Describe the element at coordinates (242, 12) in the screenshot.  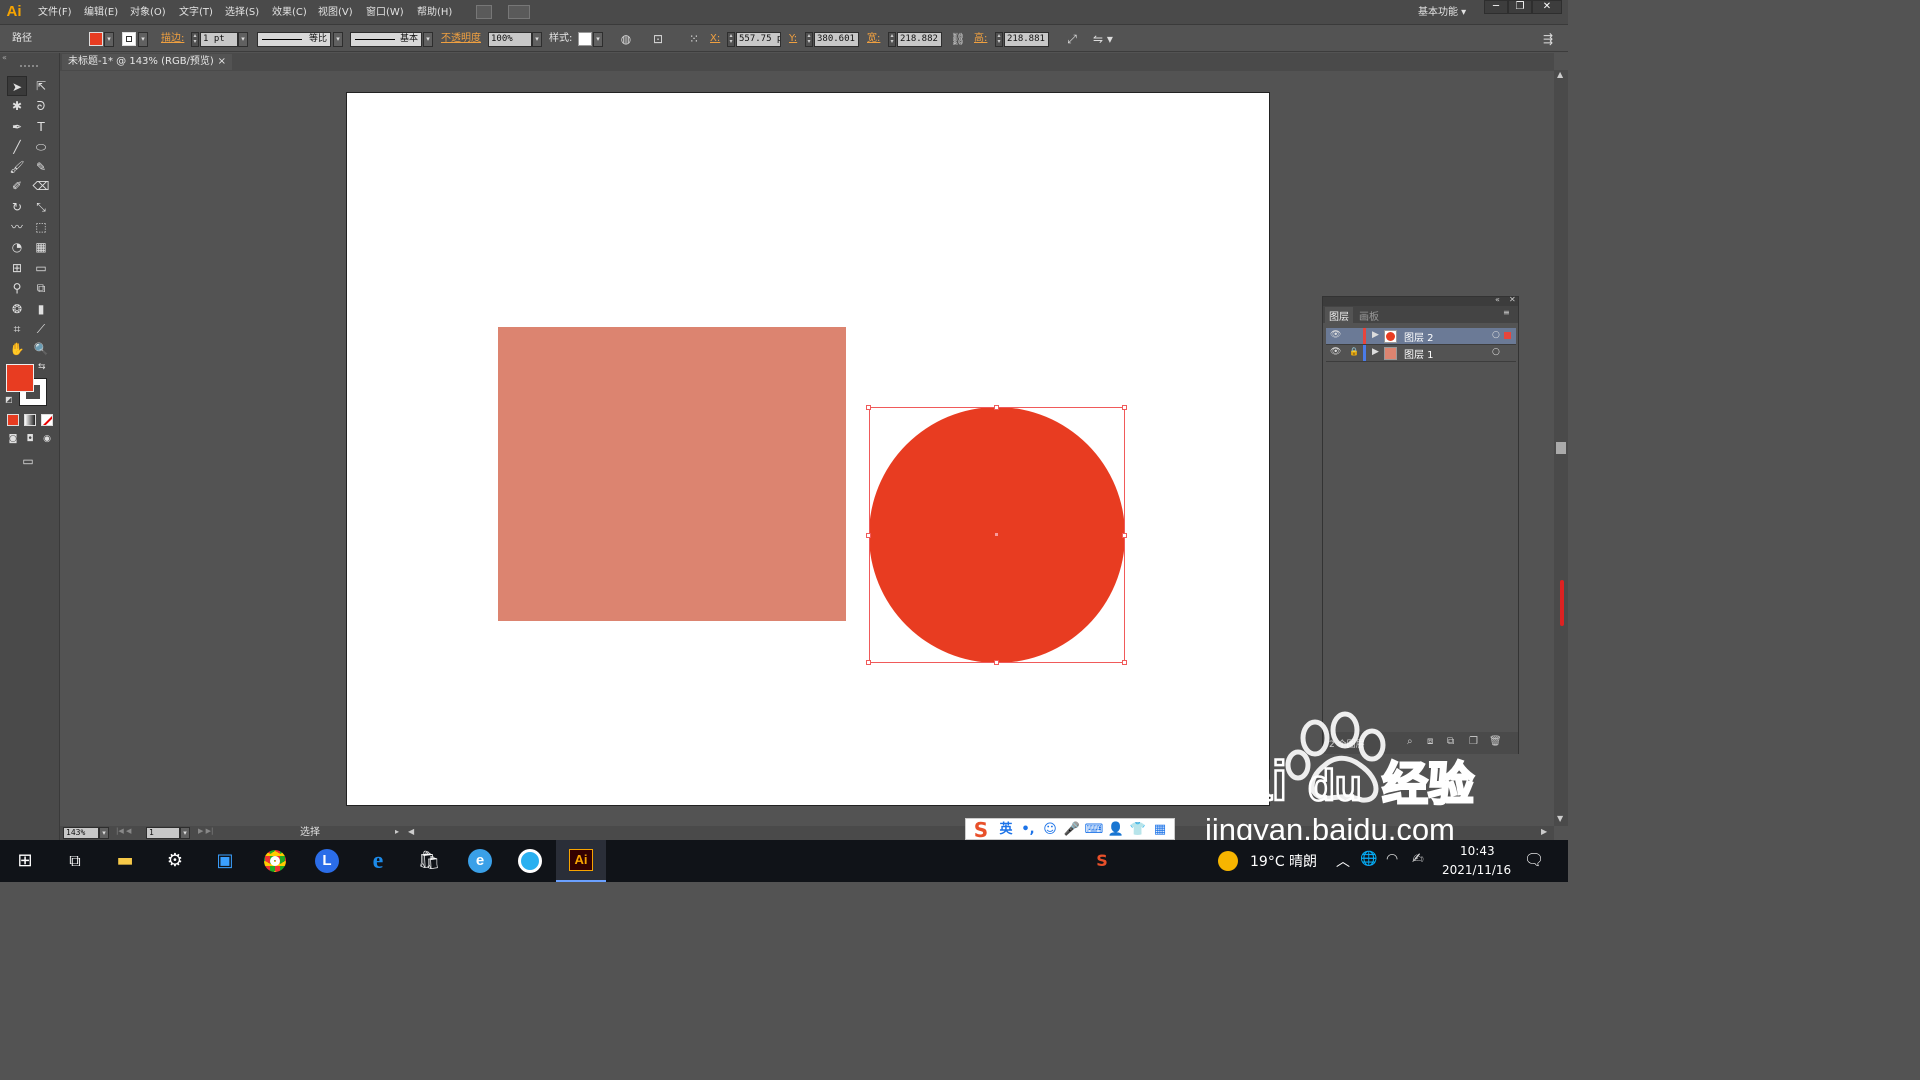
I see `menu-select: 选择(S)` at that location.